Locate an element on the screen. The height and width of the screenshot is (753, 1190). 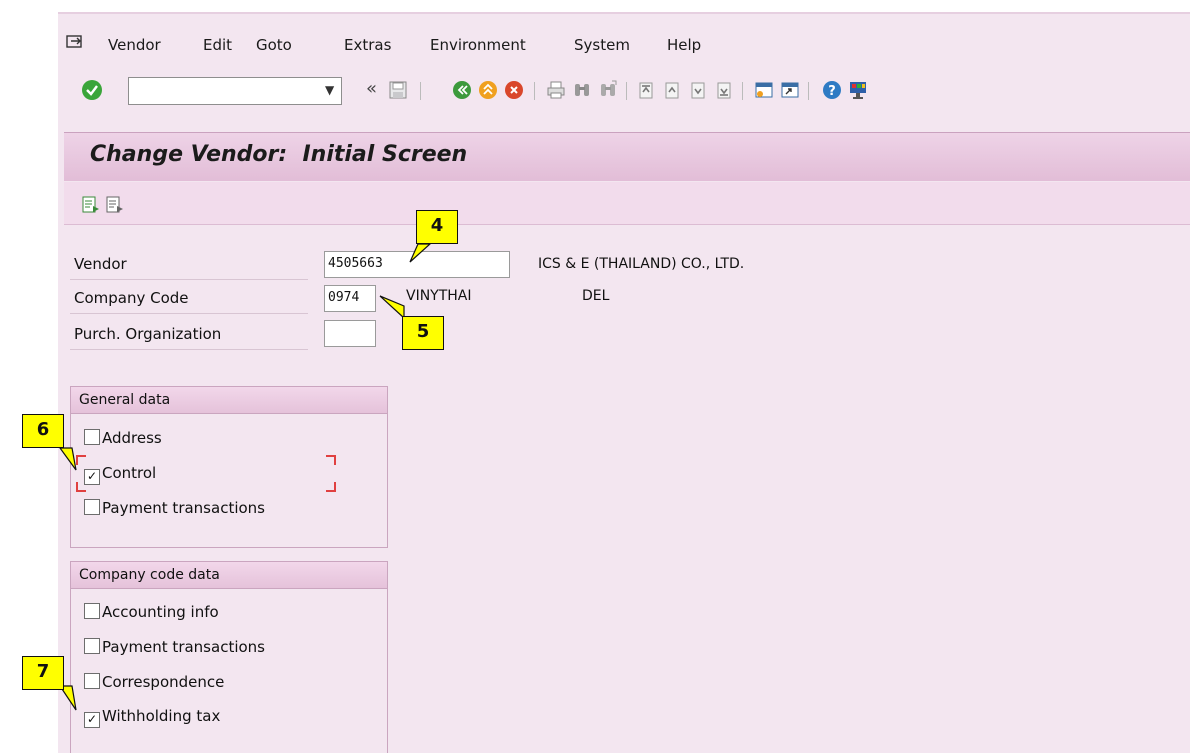
callout-5: 5 is located at coordinates (423, 333).